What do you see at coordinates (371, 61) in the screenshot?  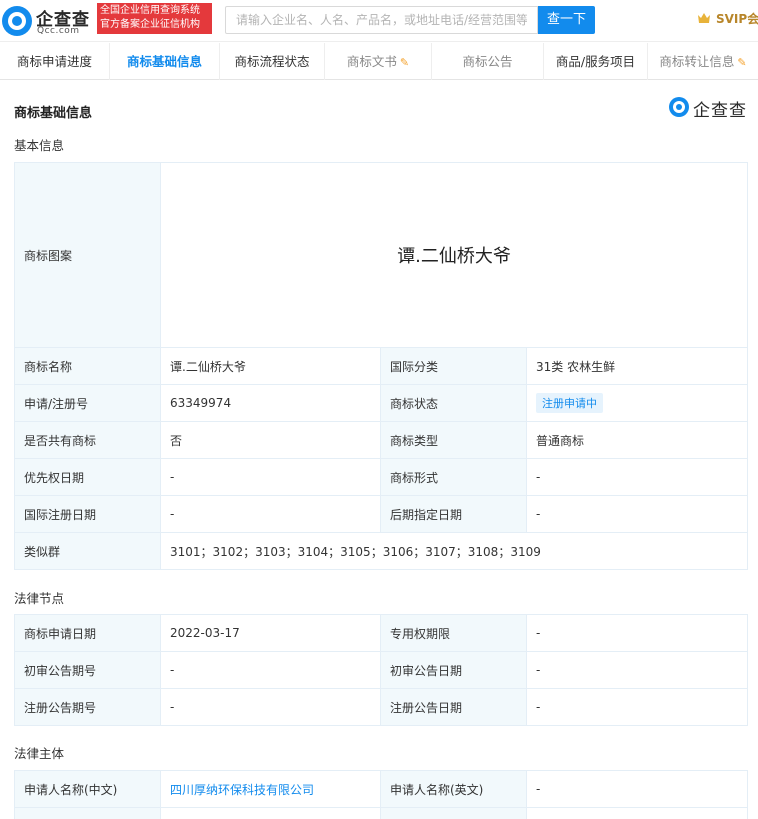 I see `tab-label: 商标文书` at bounding box center [371, 61].